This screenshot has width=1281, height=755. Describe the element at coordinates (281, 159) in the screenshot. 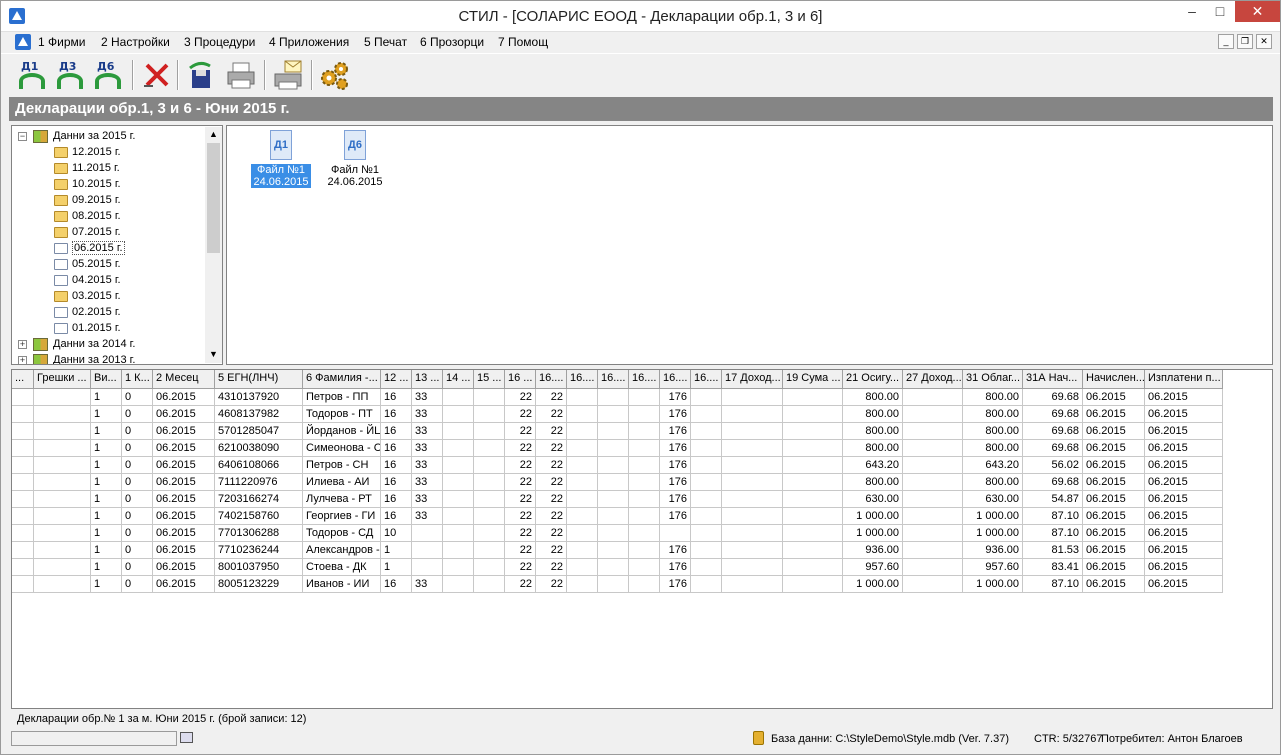

I see `file-item-d1: Д1 Файл №1 24.06.2015` at that location.